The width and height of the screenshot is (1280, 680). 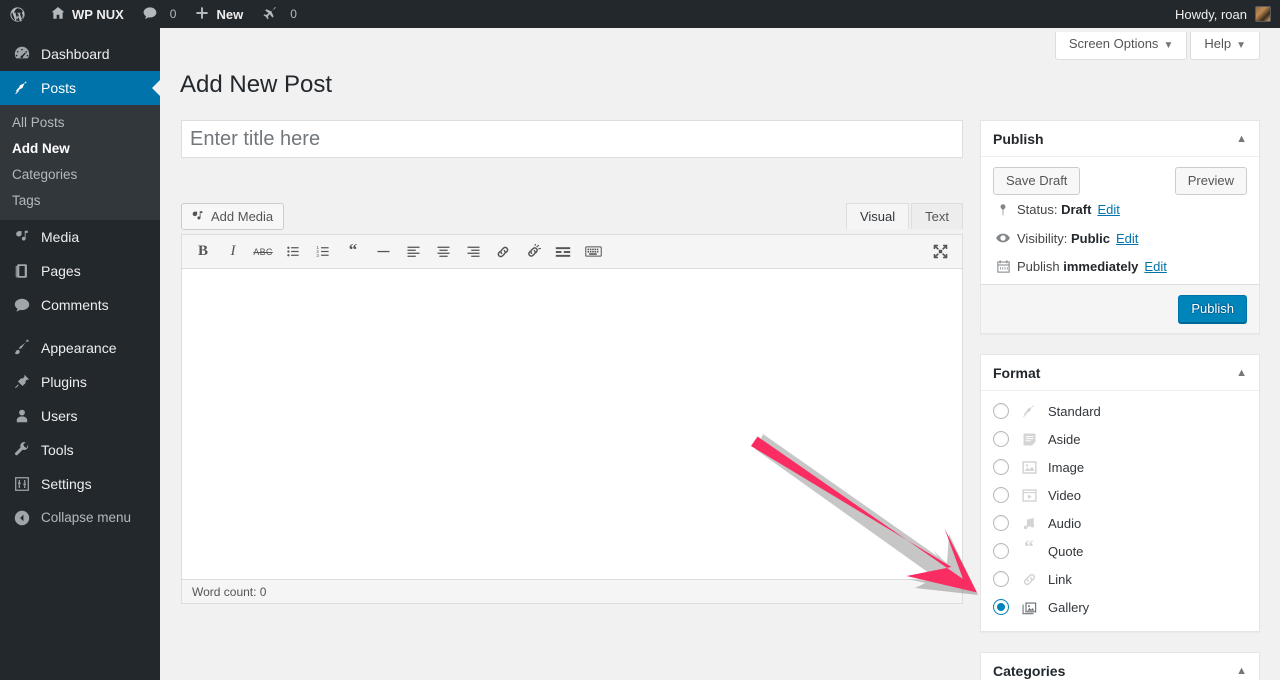 I want to click on help-button: Help ▼, so click(x=1225, y=46).